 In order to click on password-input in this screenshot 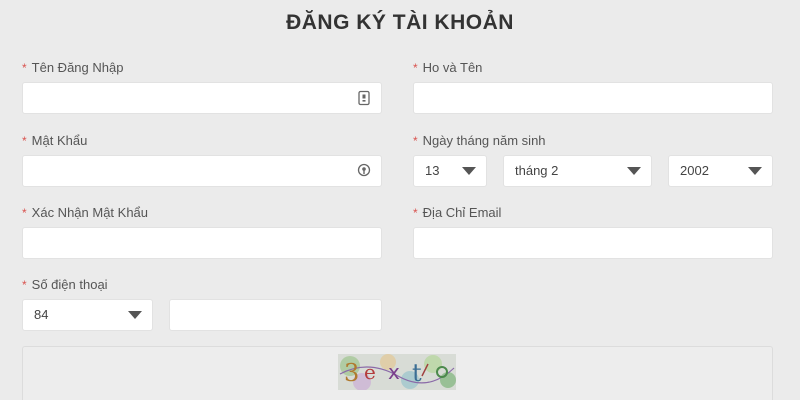, I will do `click(202, 171)`.